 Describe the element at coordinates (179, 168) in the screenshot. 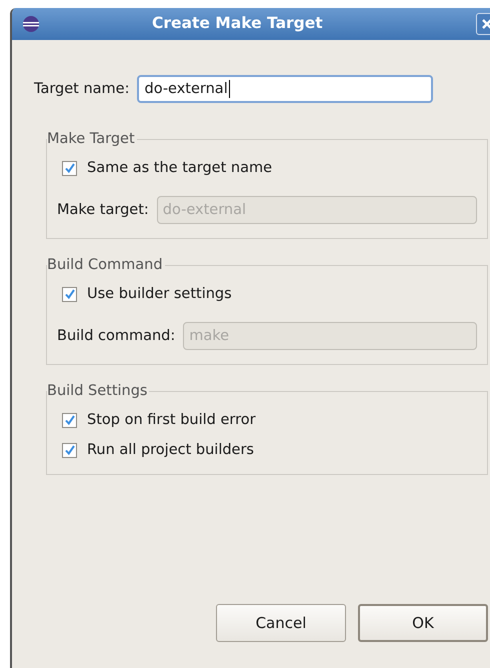

I see `checkbox-label: Same as the target name` at that location.